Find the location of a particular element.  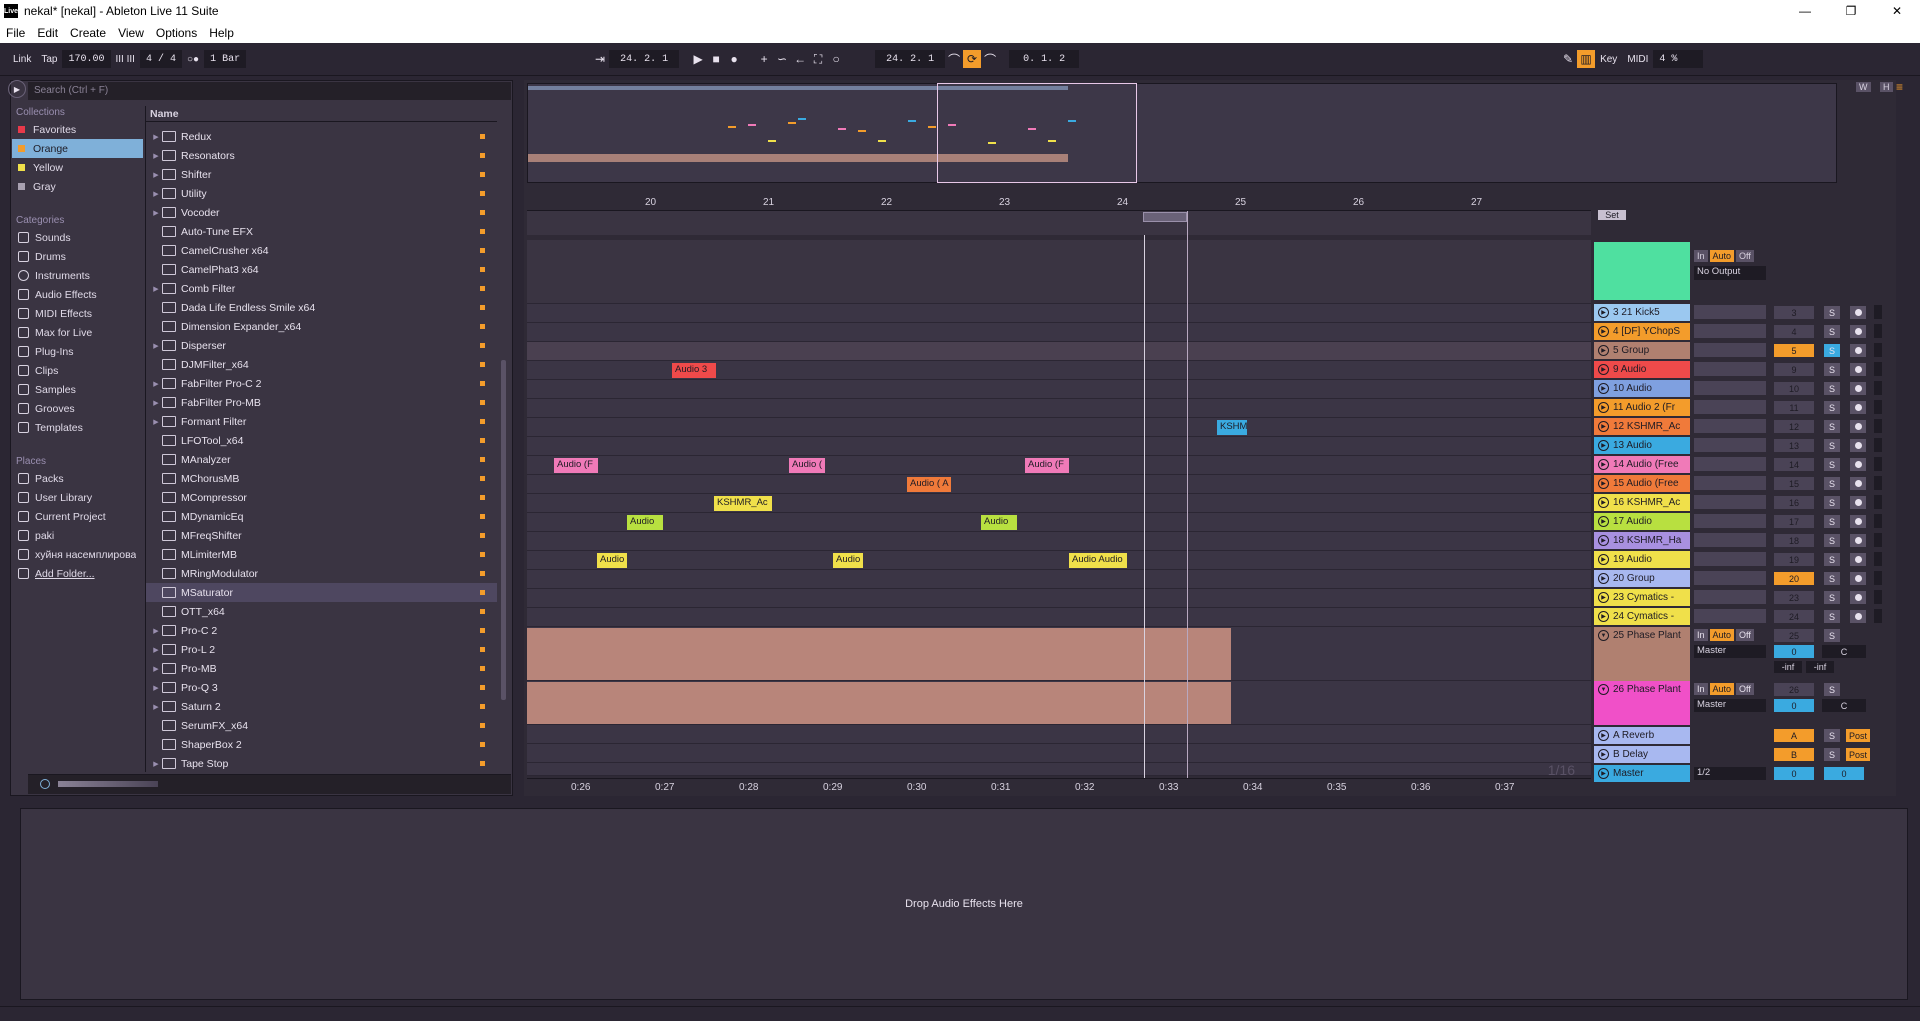

track-header: ▼ 25 Phase Plant is located at coordinates (1642, 654).